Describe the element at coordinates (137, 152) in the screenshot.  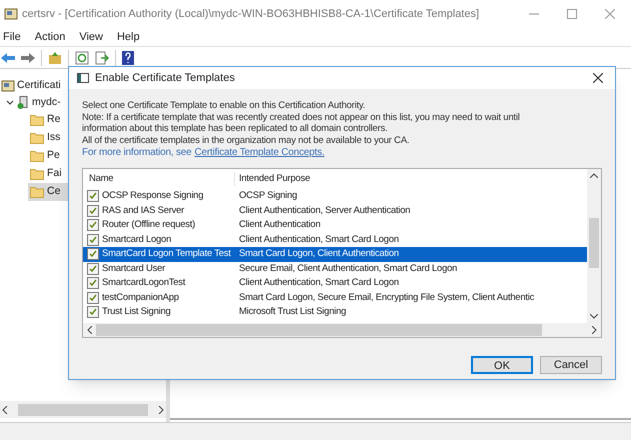
I see `info-text: For more information, see` at that location.